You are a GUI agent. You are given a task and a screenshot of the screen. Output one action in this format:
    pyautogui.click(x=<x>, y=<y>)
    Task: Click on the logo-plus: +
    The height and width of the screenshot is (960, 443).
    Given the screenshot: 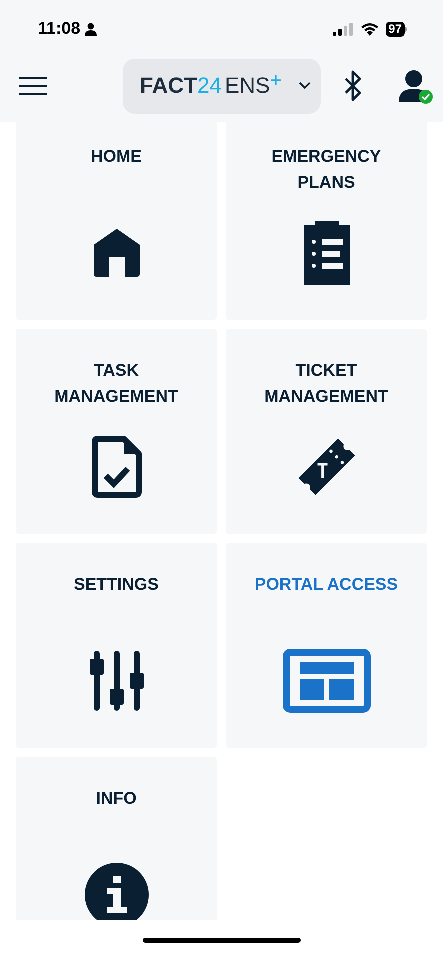 What is the action you would take?
    pyautogui.click(x=276, y=81)
    